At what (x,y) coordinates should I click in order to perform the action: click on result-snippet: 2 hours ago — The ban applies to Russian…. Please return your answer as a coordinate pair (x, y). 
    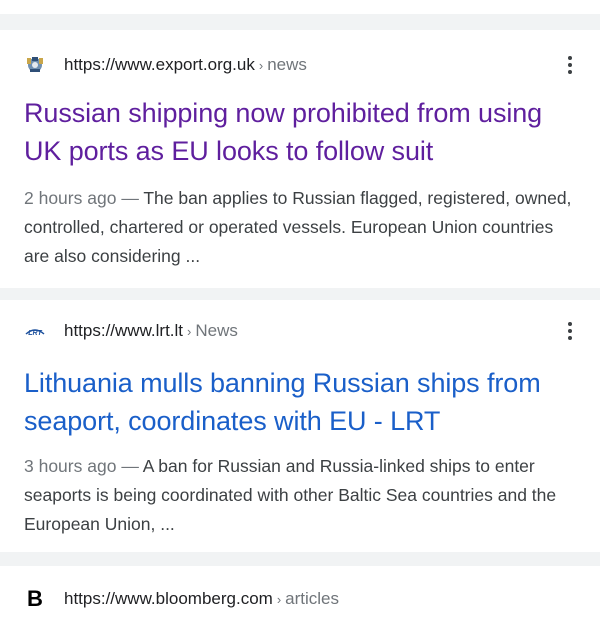
    Looking at the image, I should click on (303, 227).